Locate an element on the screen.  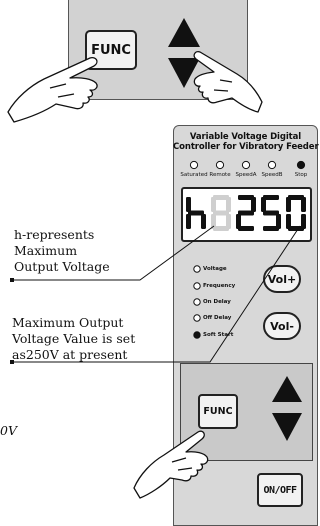
seven-segment-display is located at coordinates (246, 214).